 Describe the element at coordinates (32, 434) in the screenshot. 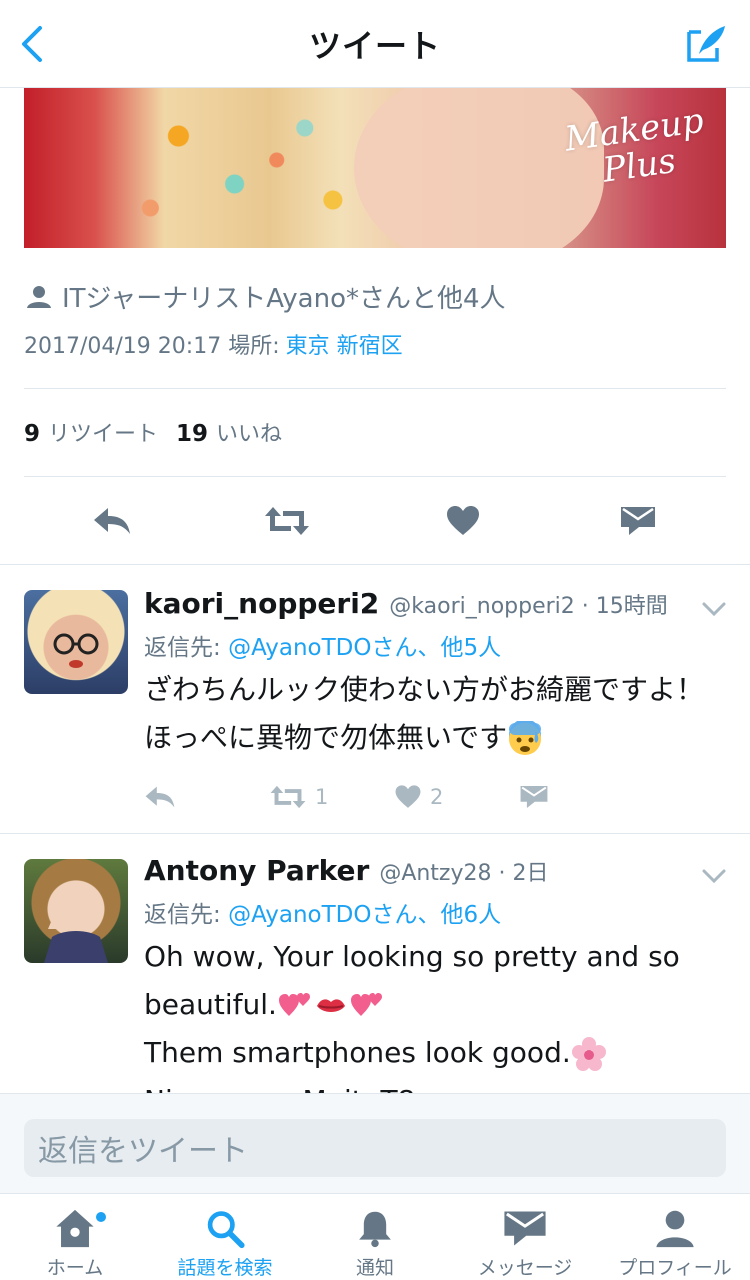

I see `retweet-count: 9` at that location.